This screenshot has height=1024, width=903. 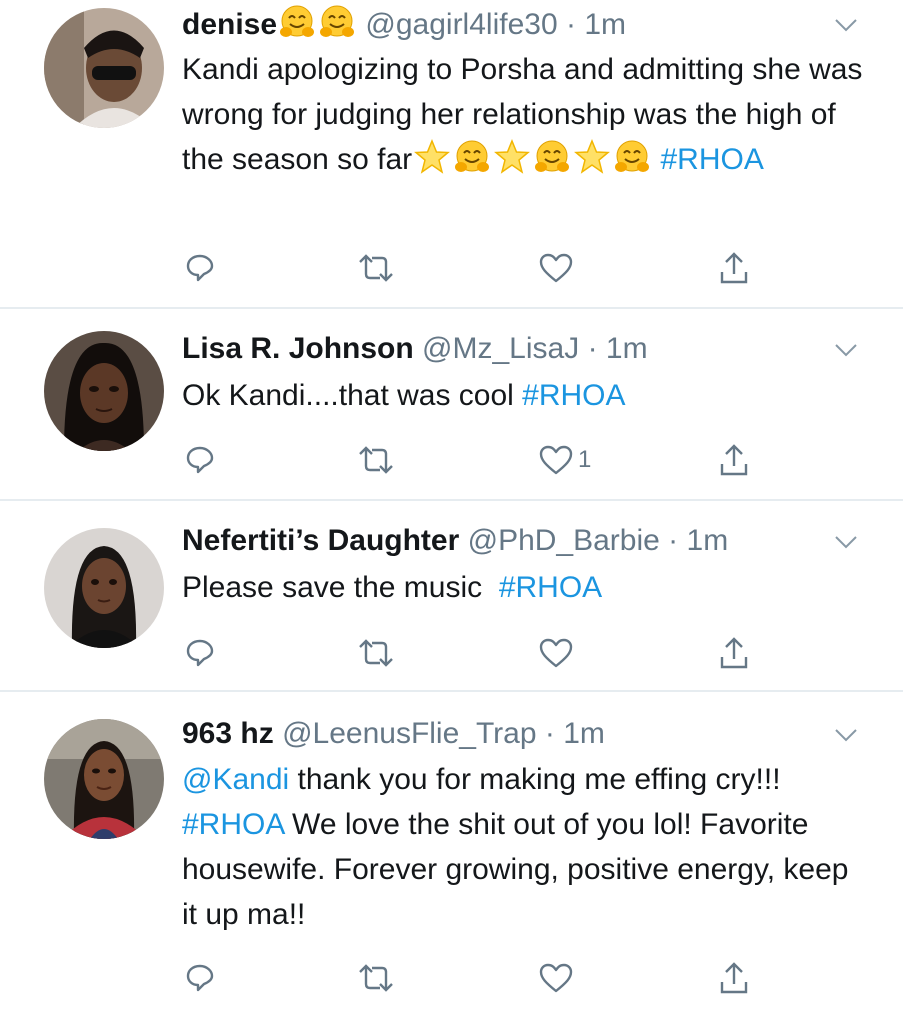 I want to click on user-handle: @LeenusFlie_Trap, so click(x=409, y=733).